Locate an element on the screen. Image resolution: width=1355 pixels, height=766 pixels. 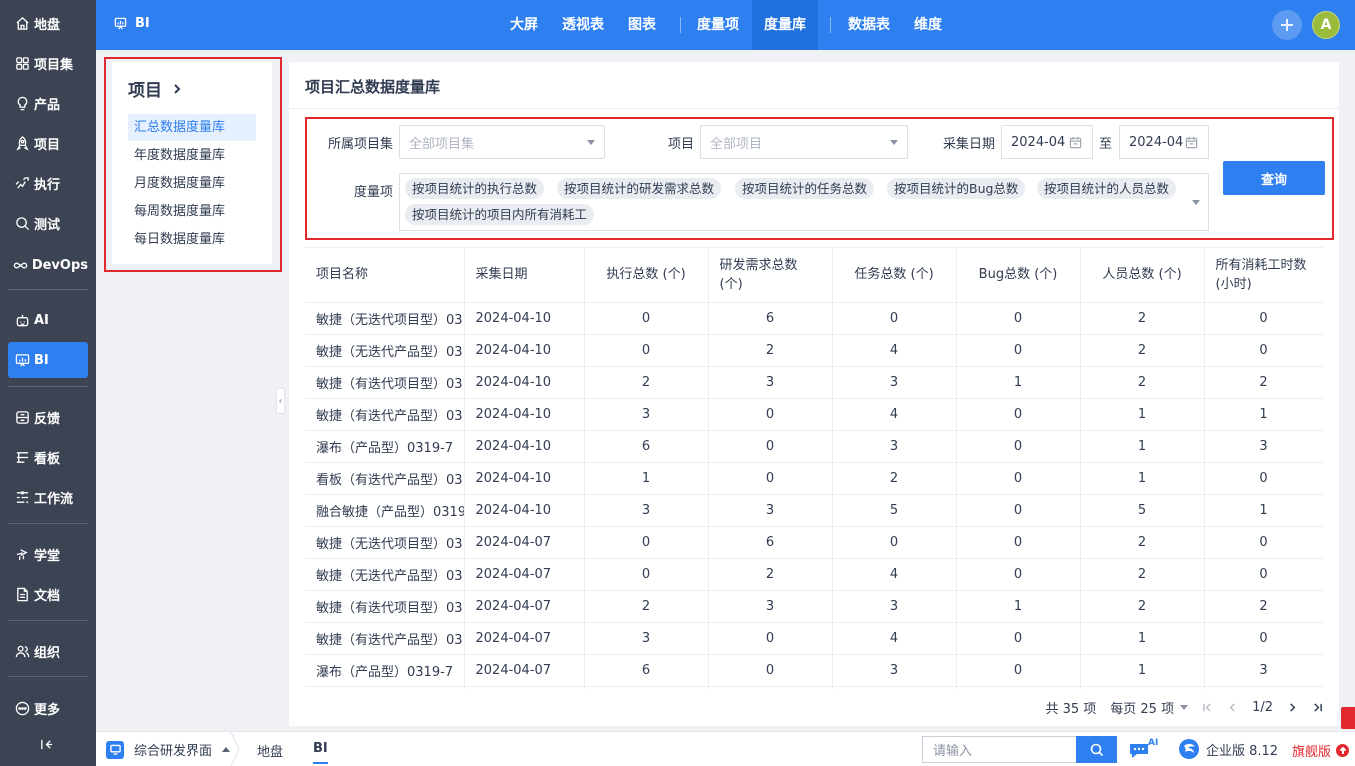
sidebar-item-label: BI is located at coordinates (41, 360).